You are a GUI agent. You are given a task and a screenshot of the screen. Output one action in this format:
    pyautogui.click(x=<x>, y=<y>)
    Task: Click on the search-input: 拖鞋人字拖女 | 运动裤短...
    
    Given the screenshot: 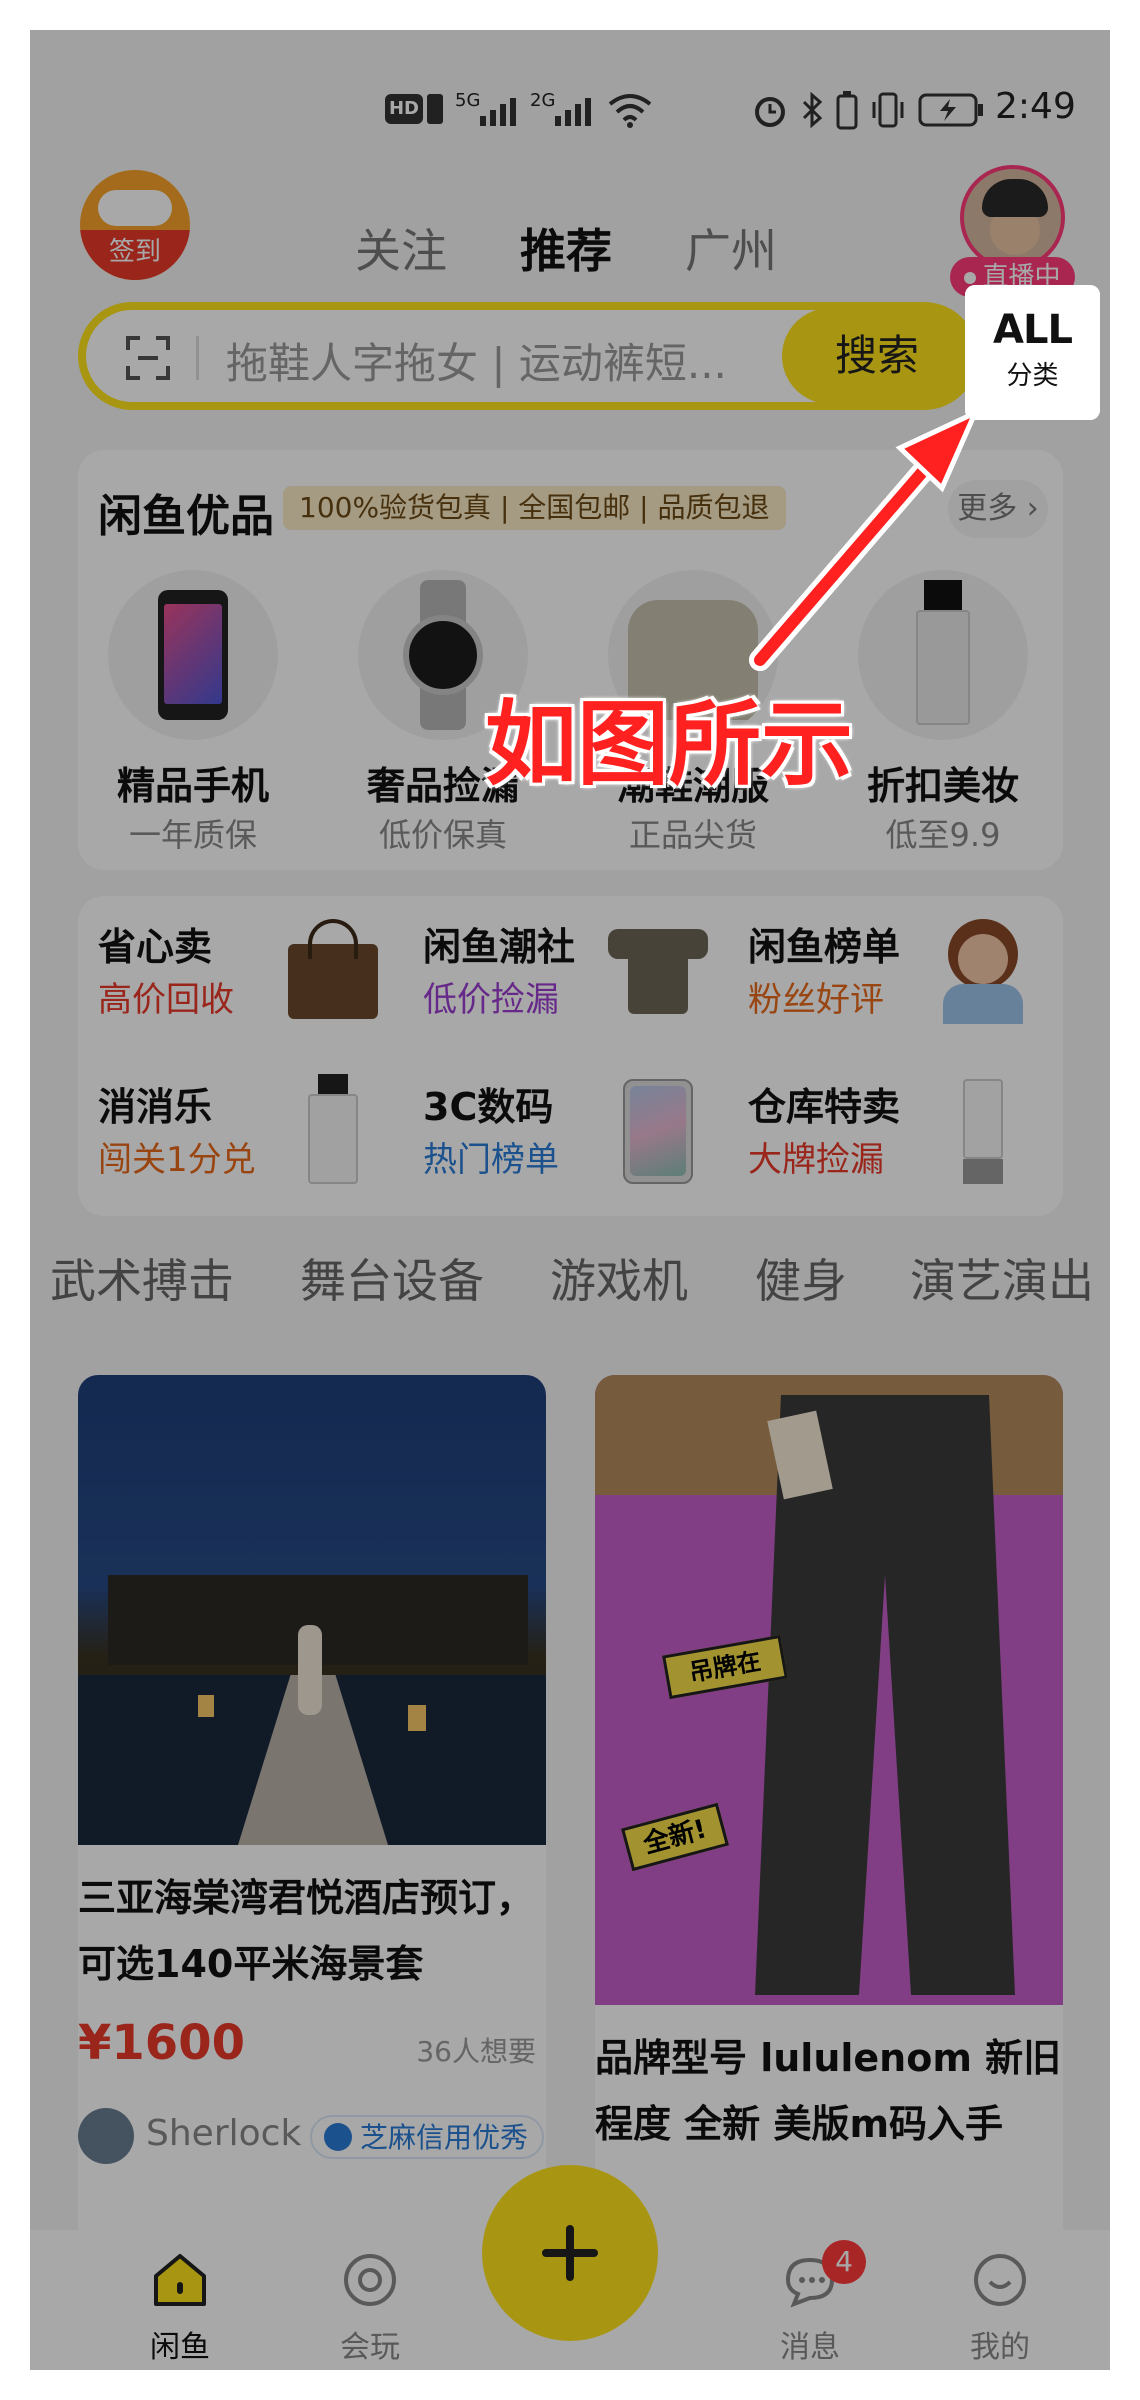 What is the action you would take?
    pyautogui.click(x=496, y=360)
    